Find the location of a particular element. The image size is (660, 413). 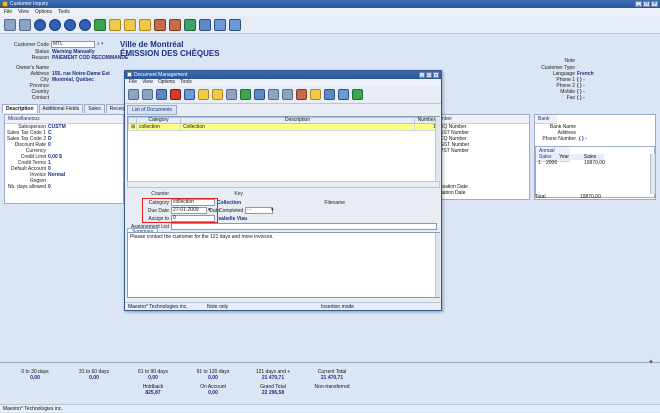

assign-to-name: Isabelle Viau is located at coordinates (232, 219).